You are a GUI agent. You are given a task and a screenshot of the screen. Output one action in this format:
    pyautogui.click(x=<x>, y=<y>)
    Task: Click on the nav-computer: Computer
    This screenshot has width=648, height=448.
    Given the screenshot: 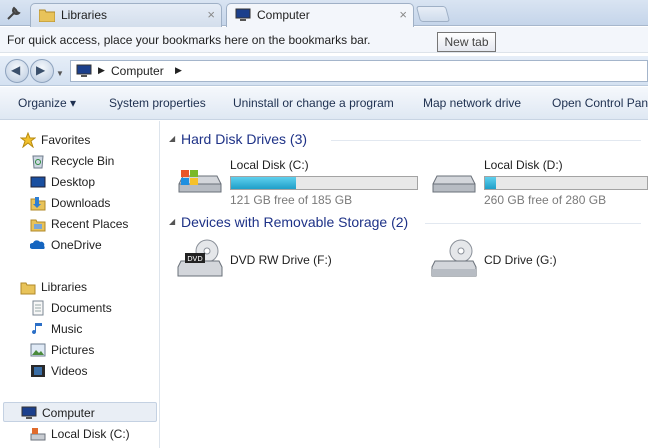 What is the action you would take?
    pyautogui.click(x=80, y=412)
    